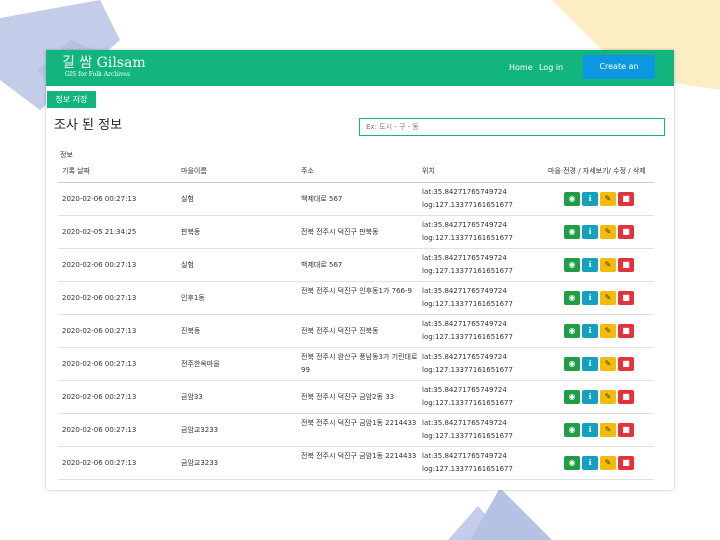 This screenshot has height=540, width=720. What do you see at coordinates (191, 232) in the screenshot?
I see `cell-village-name: 판북동` at bounding box center [191, 232].